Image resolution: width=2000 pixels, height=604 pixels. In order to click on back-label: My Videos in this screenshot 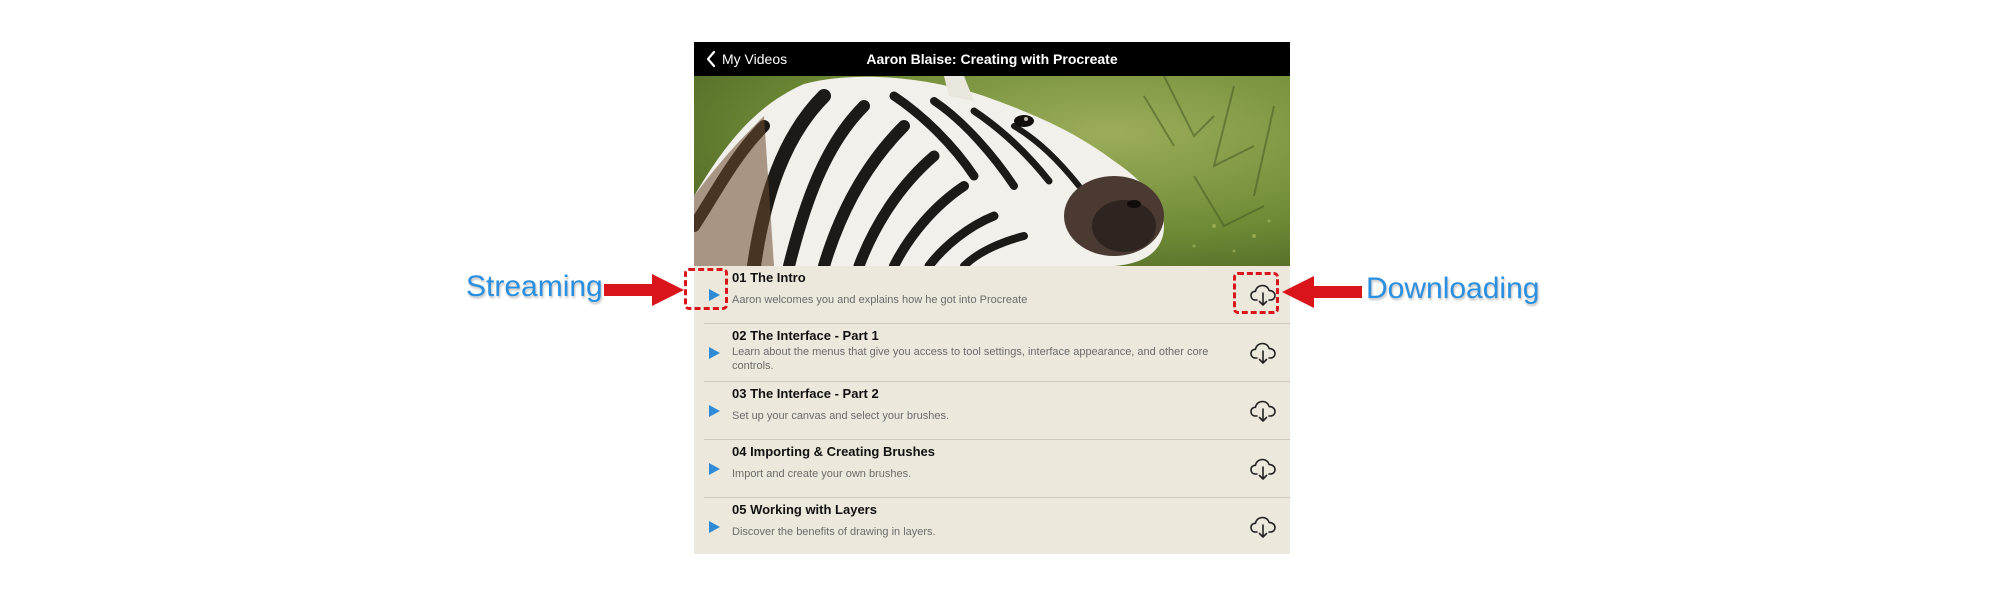, I will do `click(755, 59)`.